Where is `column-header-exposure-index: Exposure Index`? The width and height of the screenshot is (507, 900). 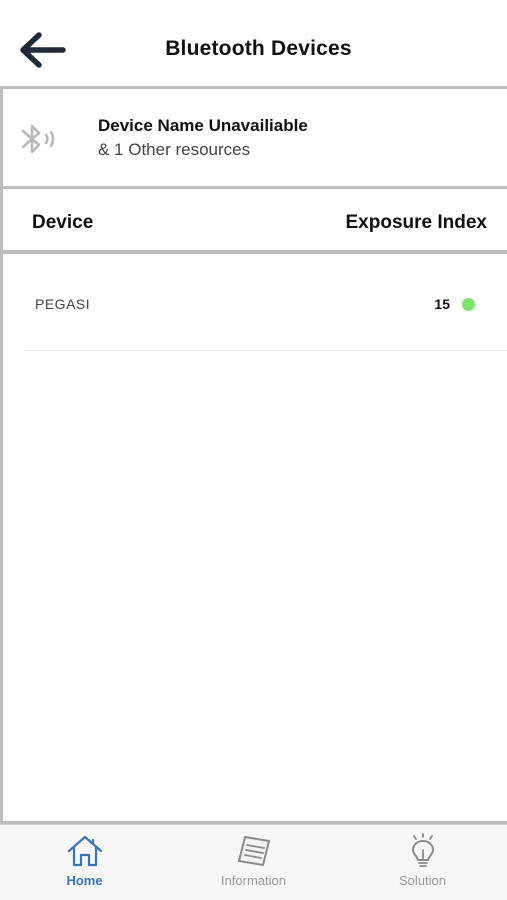
column-header-exposure-index: Exposure Index is located at coordinates (416, 222).